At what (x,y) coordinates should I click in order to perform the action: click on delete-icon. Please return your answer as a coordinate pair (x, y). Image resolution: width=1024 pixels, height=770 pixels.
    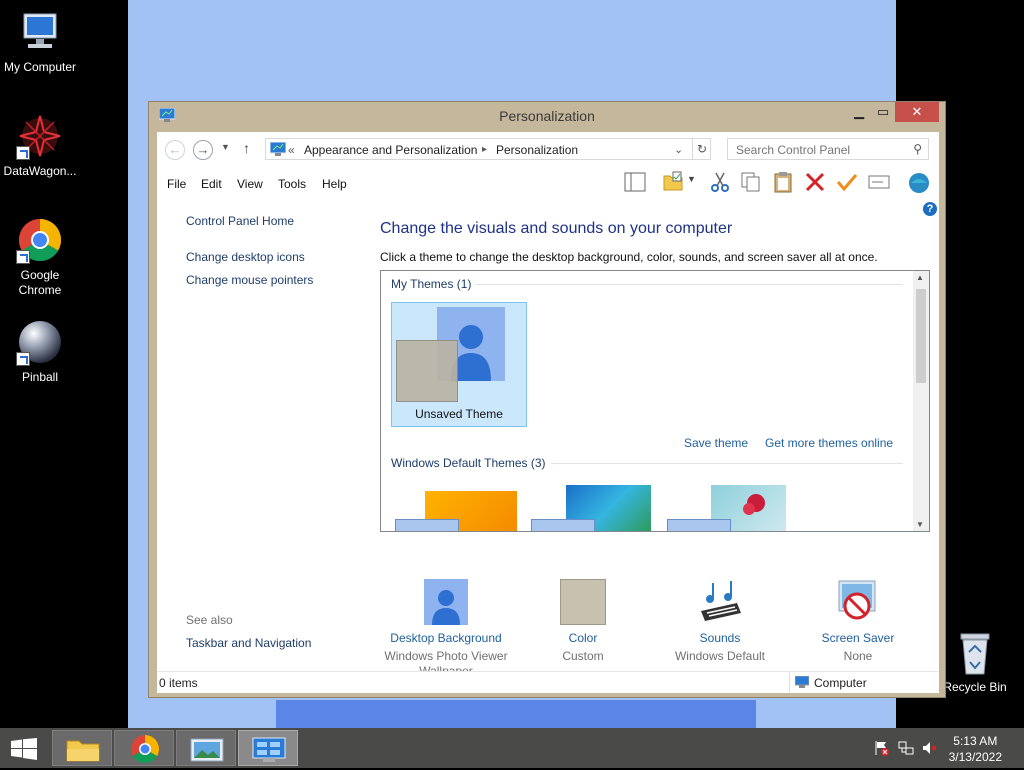
    Looking at the image, I should click on (815, 182).